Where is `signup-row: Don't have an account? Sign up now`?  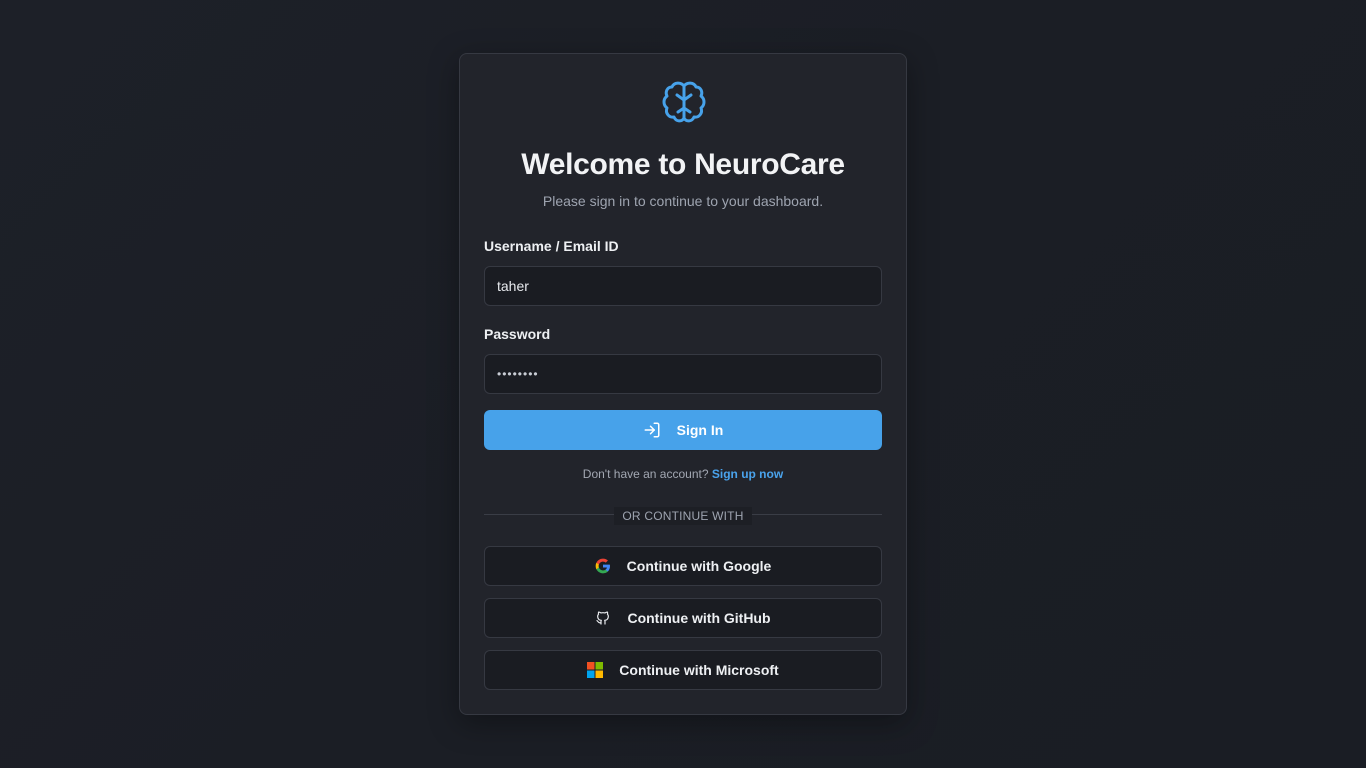
signup-row: Don't have an account? Sign up now is located at coordinates (683, 474).